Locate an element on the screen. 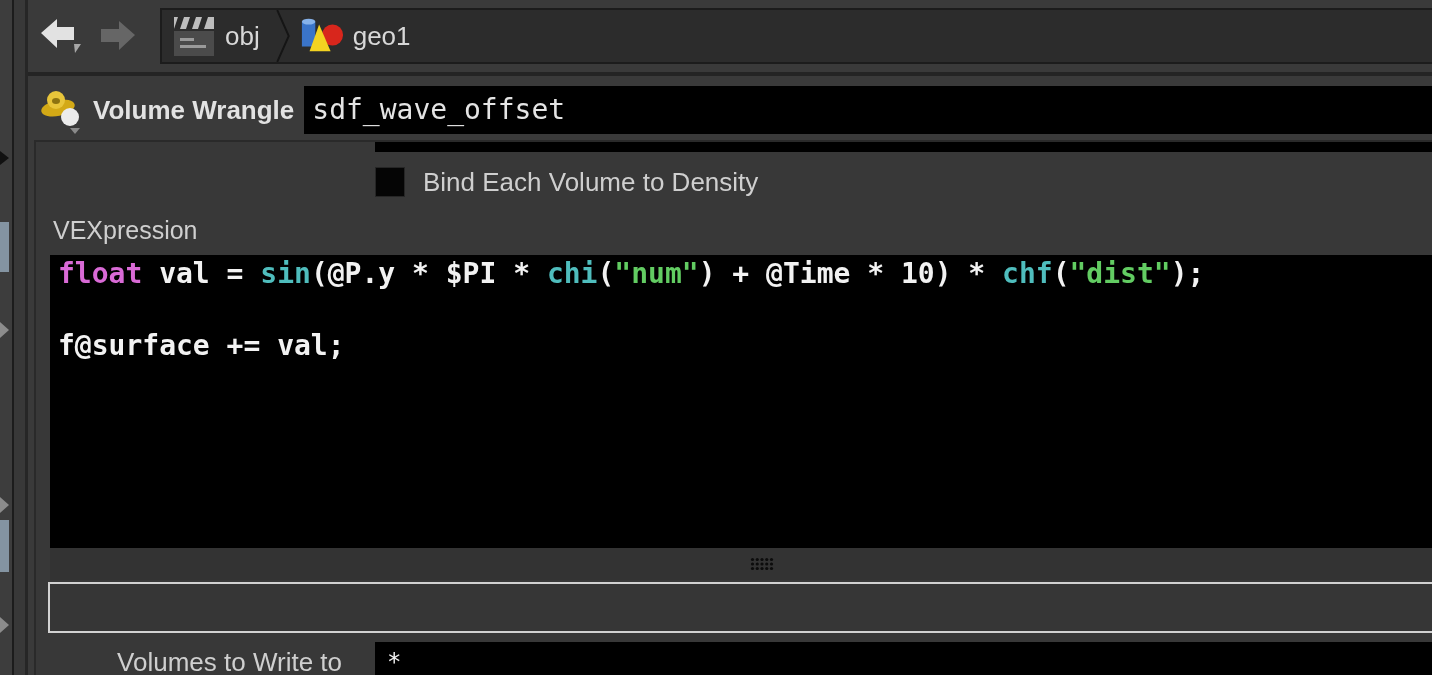 The height and width of the screenshot is (675, 1432). checkbox-label: Bind Each Volume to Density is located at coordinates (591, 182).